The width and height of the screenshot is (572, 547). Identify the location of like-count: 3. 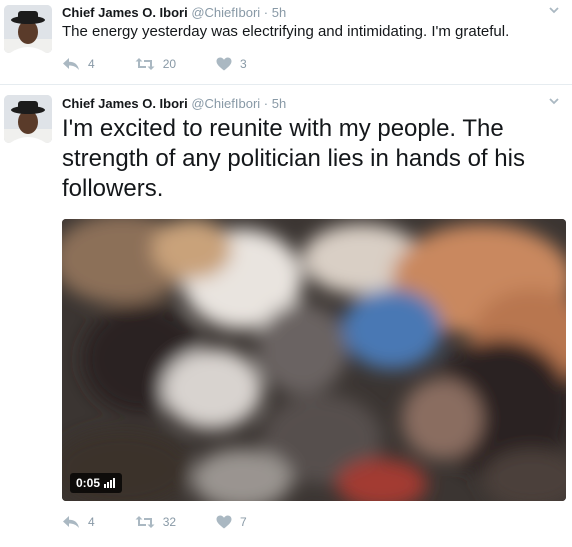
(243, 64).